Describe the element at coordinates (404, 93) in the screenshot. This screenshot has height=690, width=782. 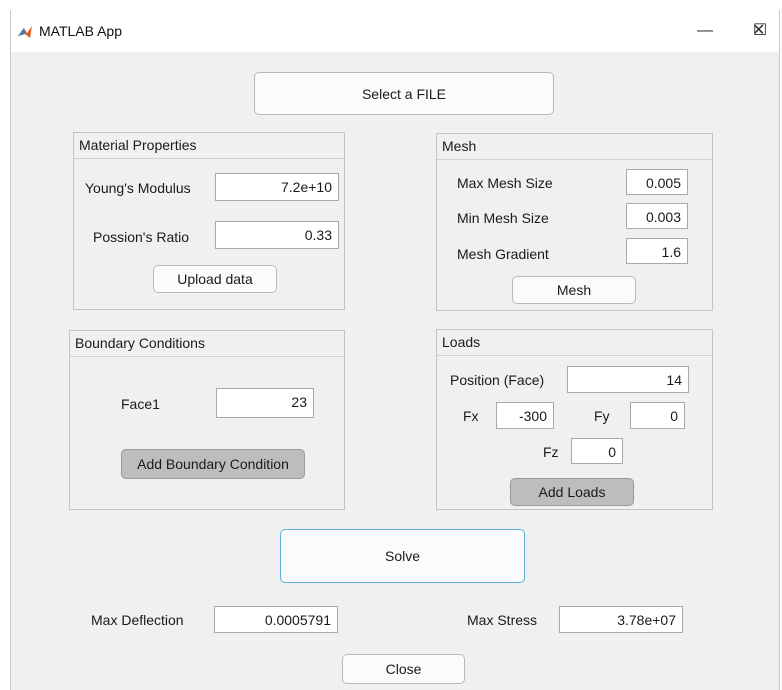
I see `select-file-button: Select a FILE` at that location.